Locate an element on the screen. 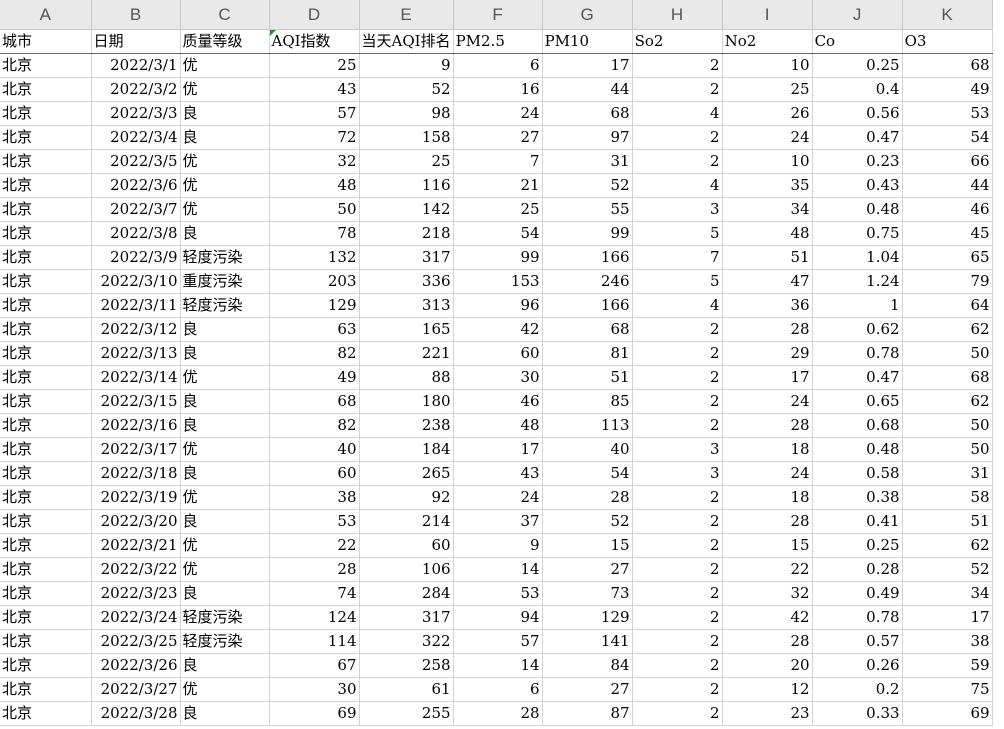 This screenshot has width=1004, height=729. cell: 0.25 is located at coordinates (857, 545).